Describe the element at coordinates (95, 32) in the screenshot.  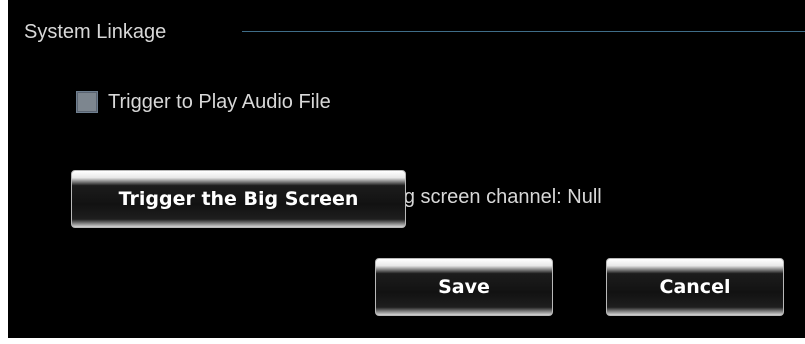
I see `group-title: System Linkage` at that location.